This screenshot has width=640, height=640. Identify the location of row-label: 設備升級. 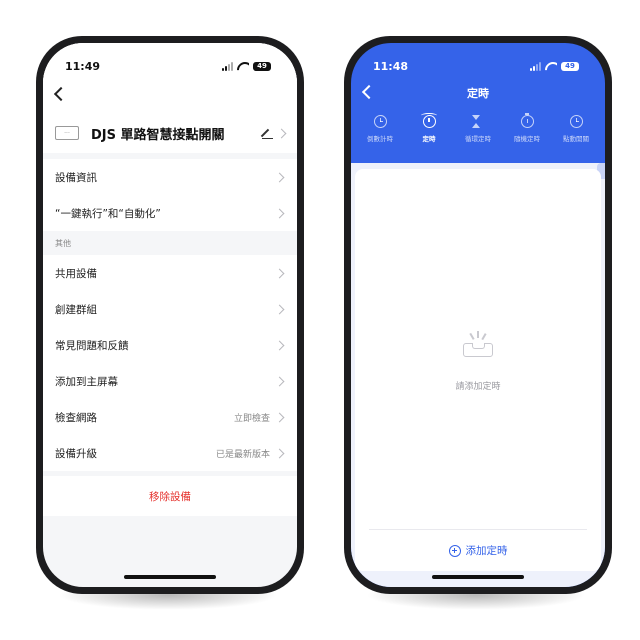
(76, 453).